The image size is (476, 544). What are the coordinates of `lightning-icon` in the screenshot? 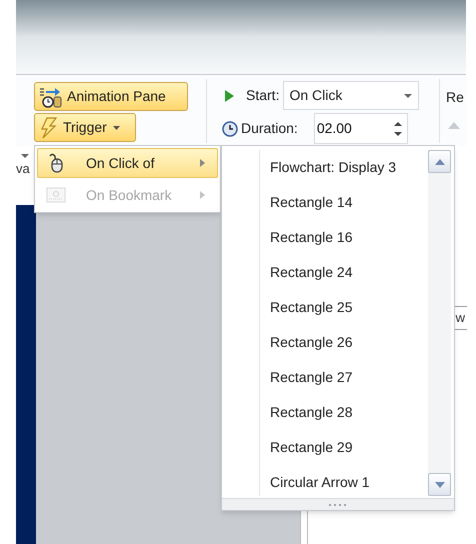 It's located at (49, 127).